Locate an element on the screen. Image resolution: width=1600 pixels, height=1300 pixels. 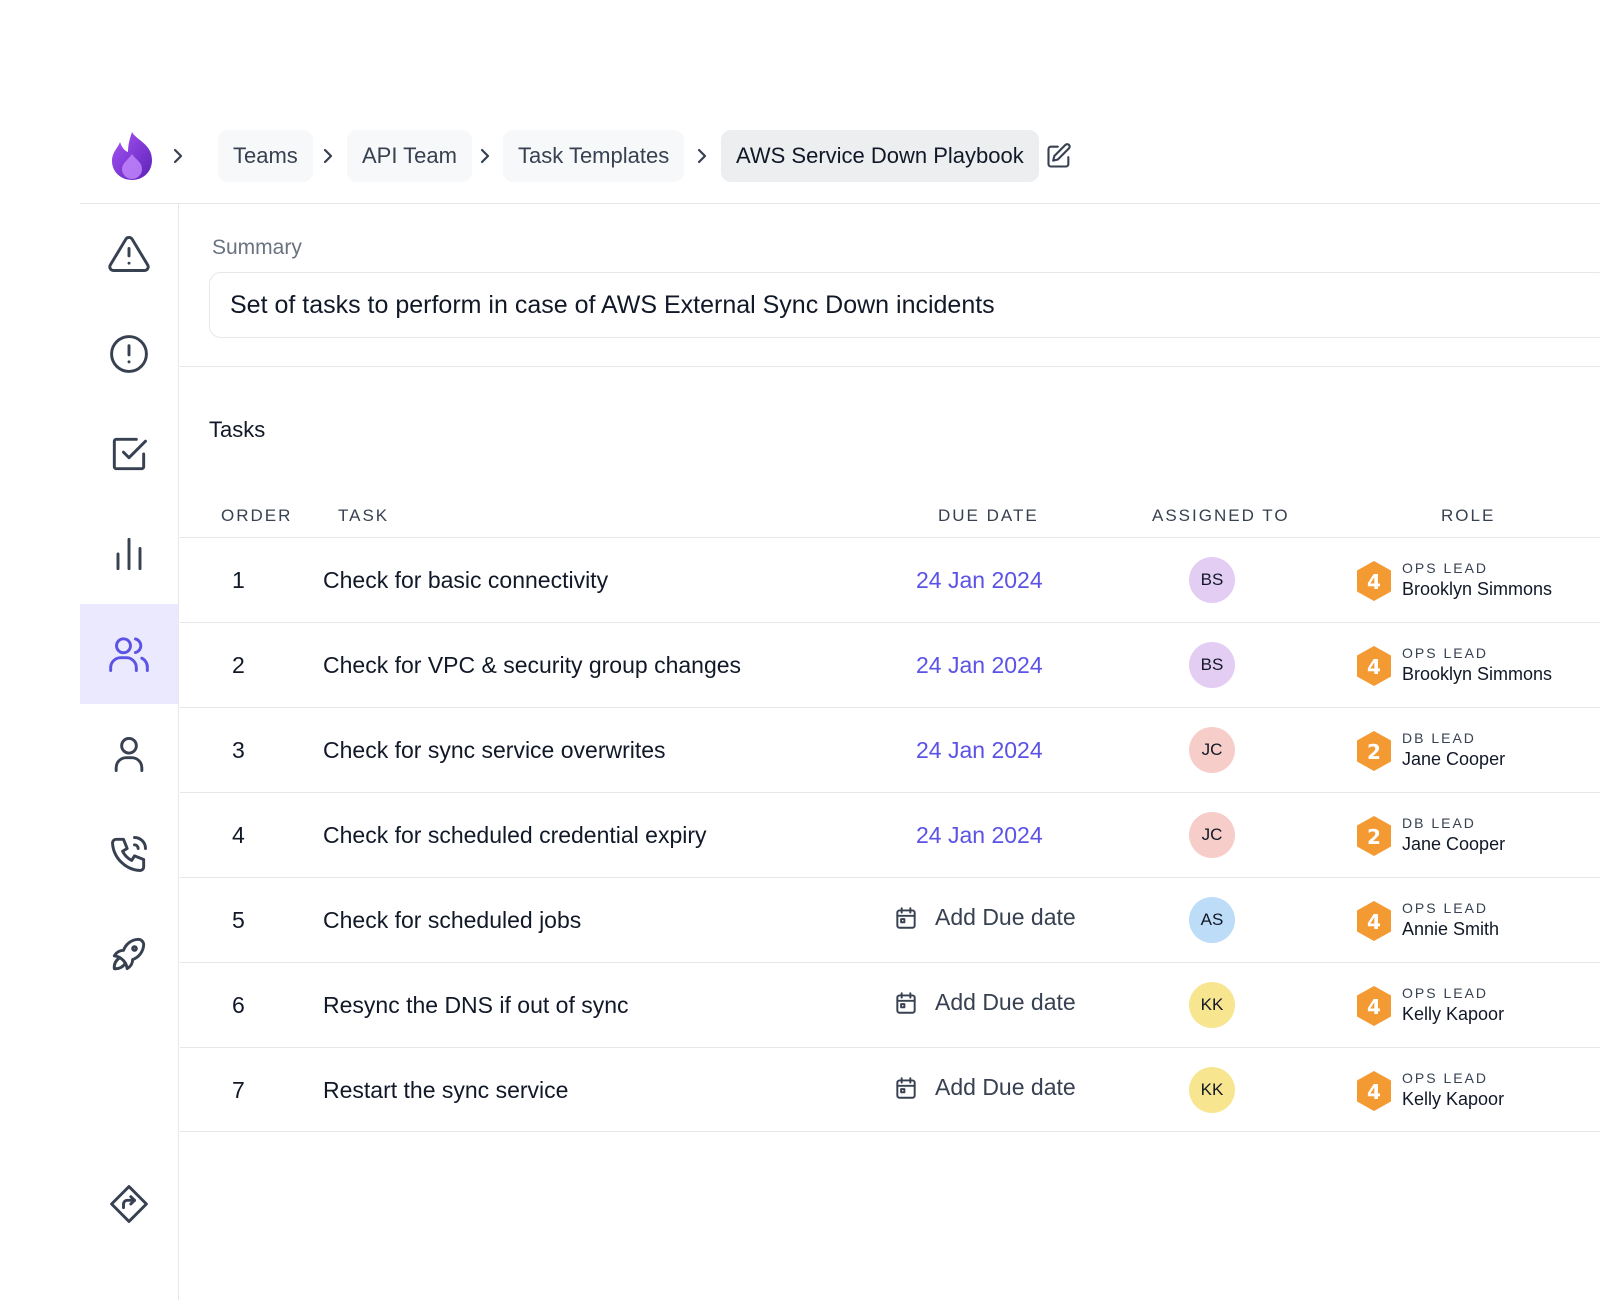
bar-chart-icon is located at coordinates (129, 554).